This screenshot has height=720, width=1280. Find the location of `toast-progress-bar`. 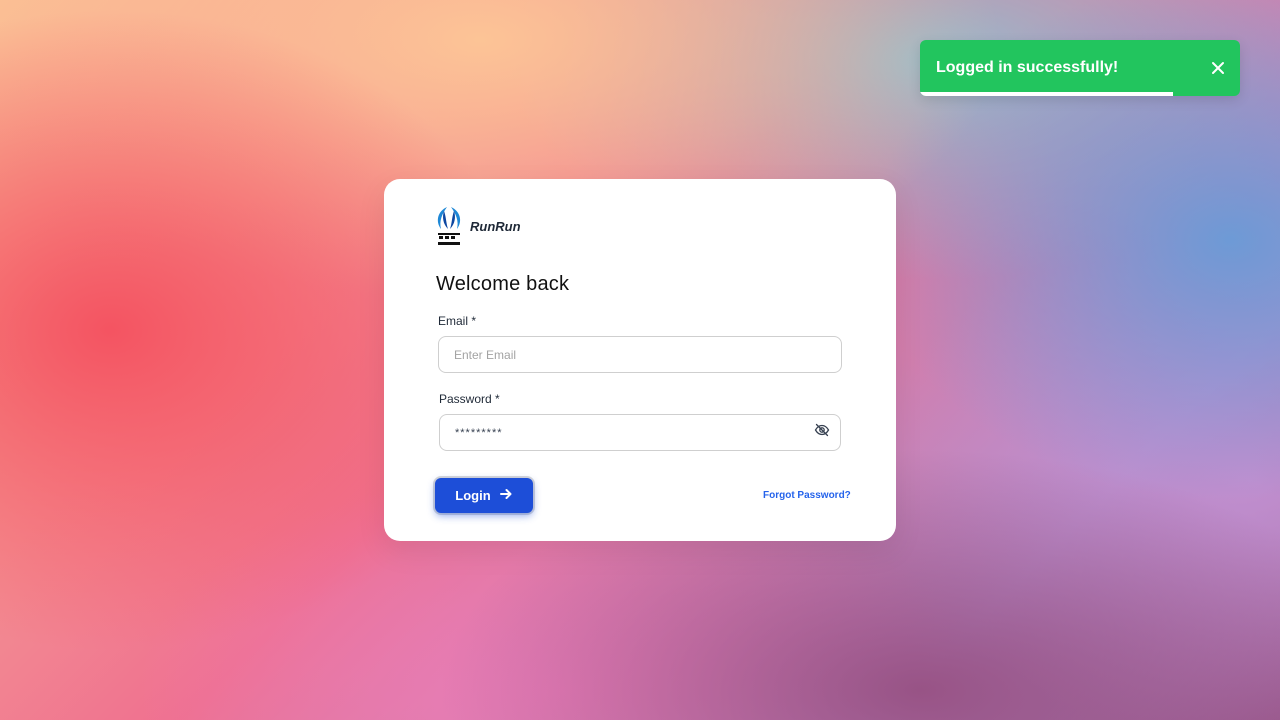

toast-progress-bar is located at coordinates (1046, 94).